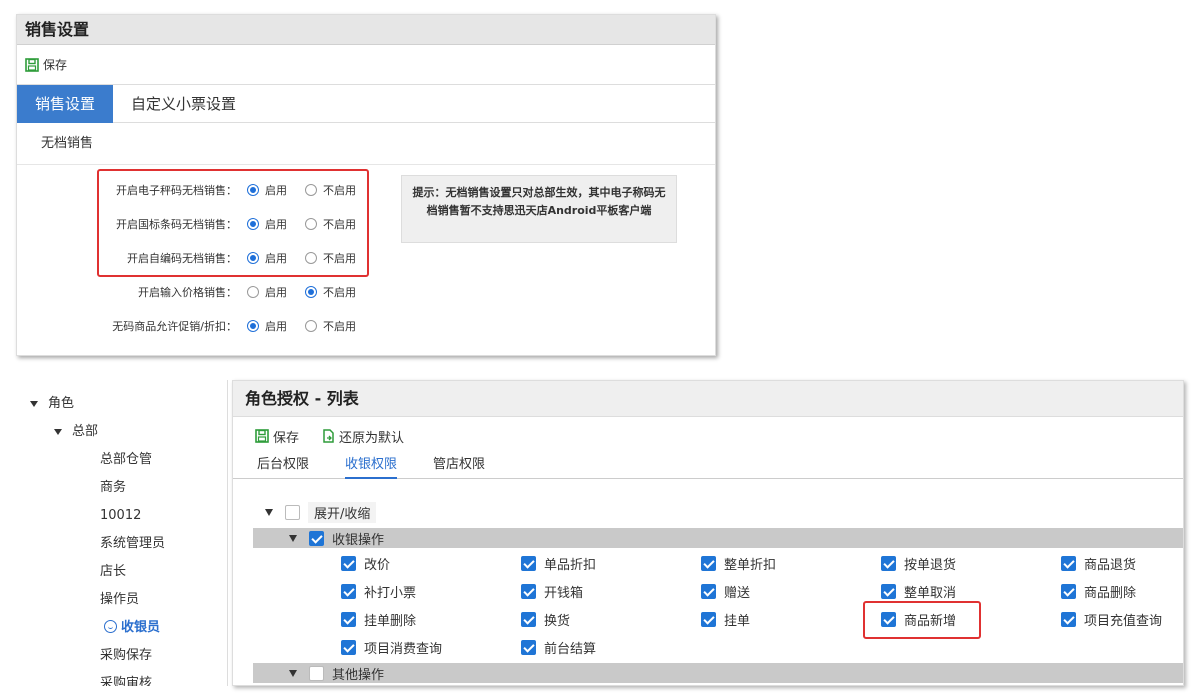 The image size is (1192, 696). I want to click on perm-item: 整单取消, so click(918, 591).